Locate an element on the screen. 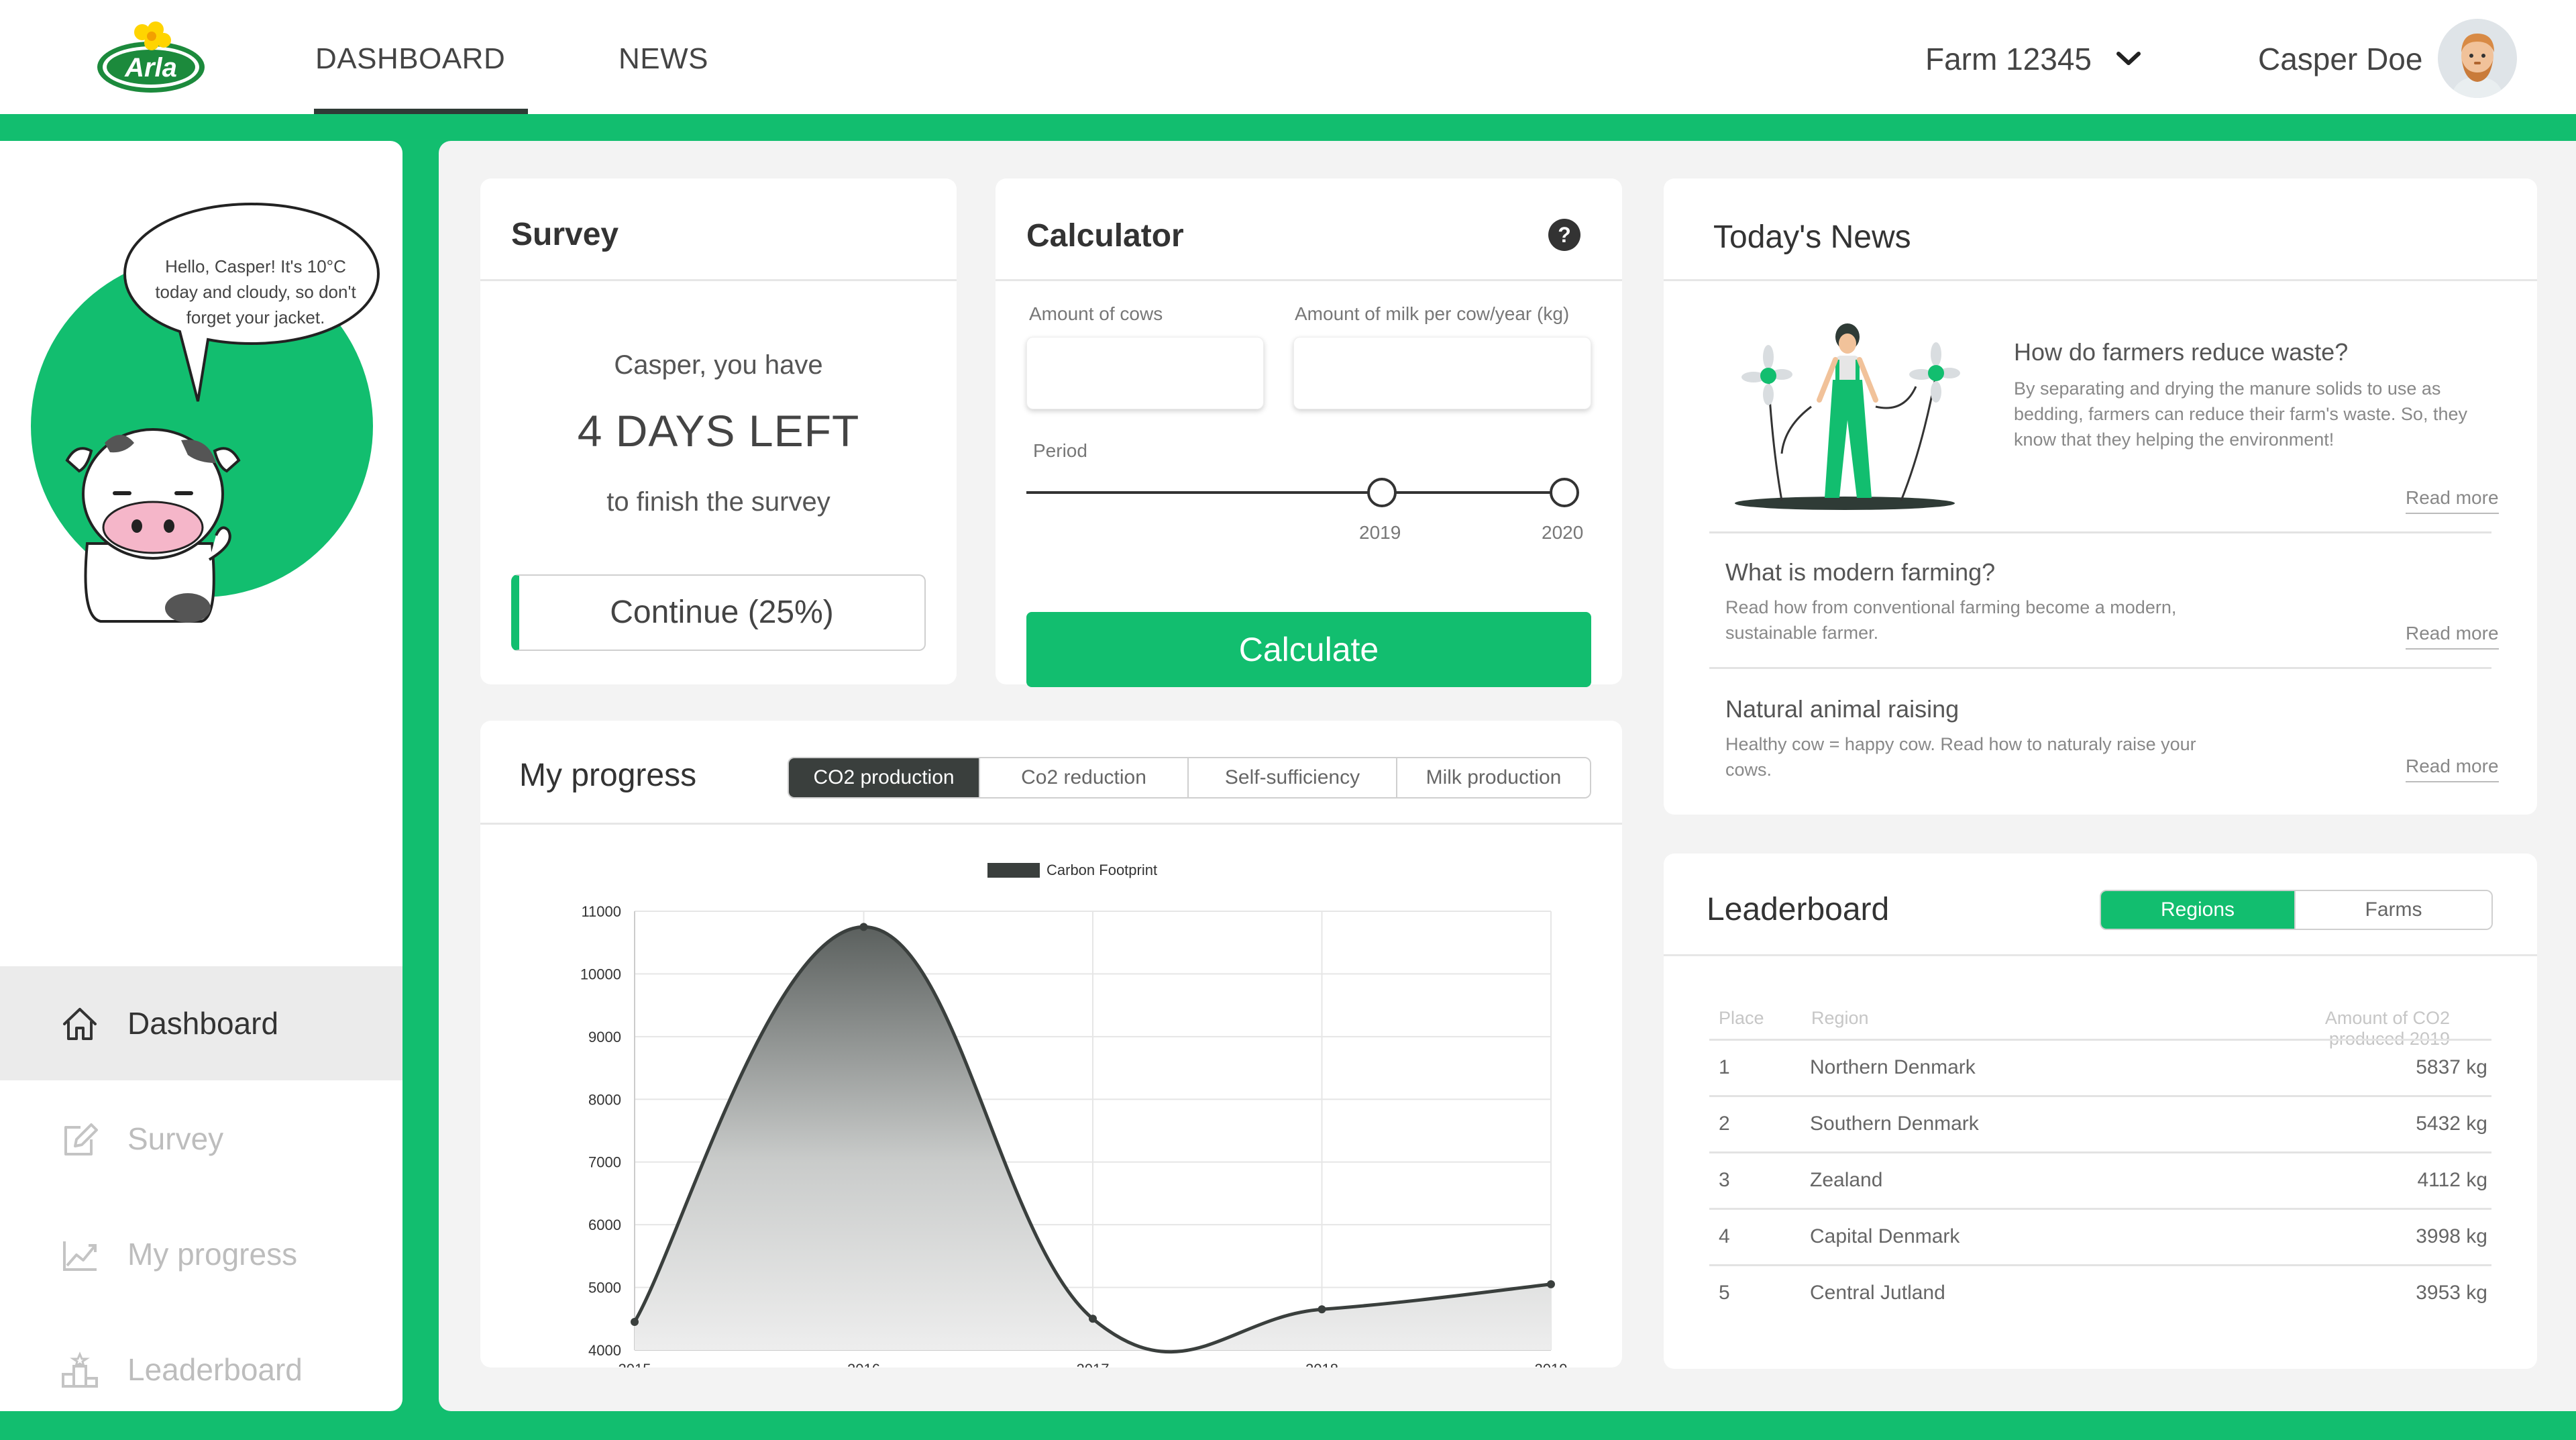  y-tick-label: 10000 is located at coordinates (600, 974).